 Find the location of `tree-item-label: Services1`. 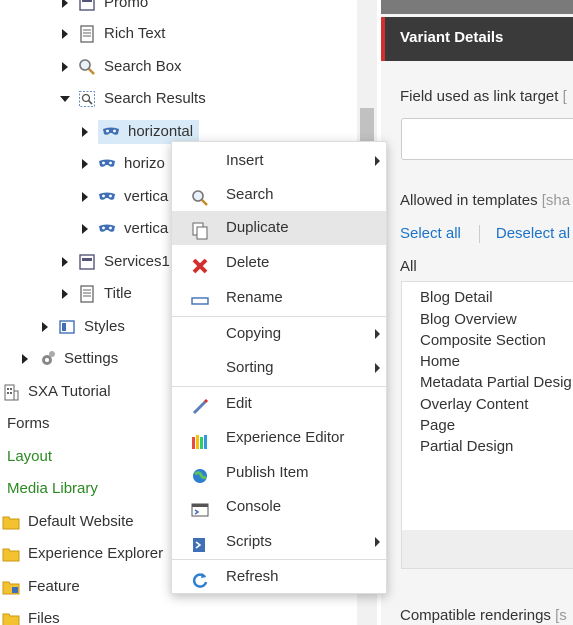

tree-item-label: Services1 is located at coordinates (137, 261).